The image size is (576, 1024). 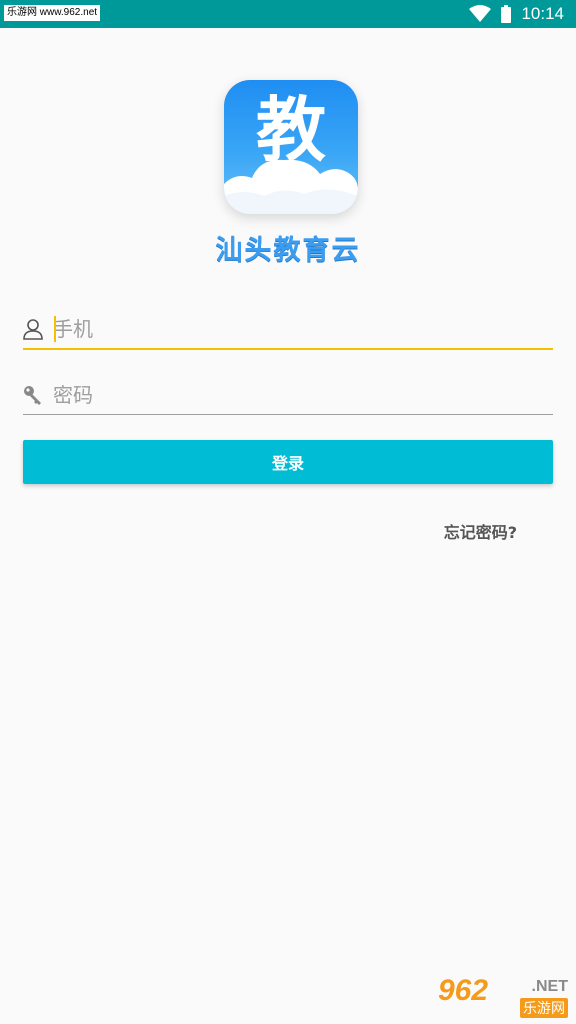 I want to click on status-time: 10:14, so click(x=542, y=13).